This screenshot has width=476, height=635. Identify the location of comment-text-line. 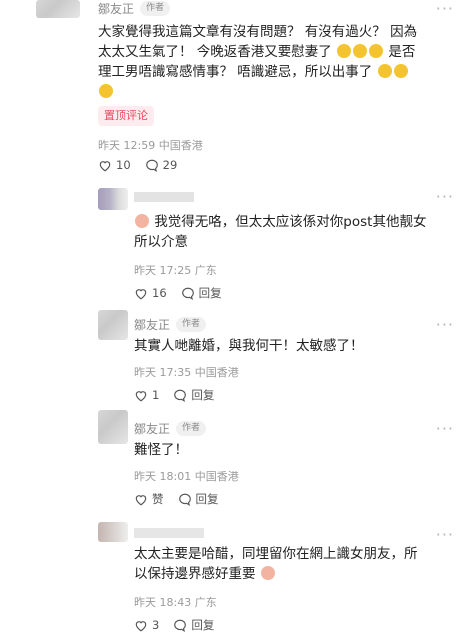
(268, 92).